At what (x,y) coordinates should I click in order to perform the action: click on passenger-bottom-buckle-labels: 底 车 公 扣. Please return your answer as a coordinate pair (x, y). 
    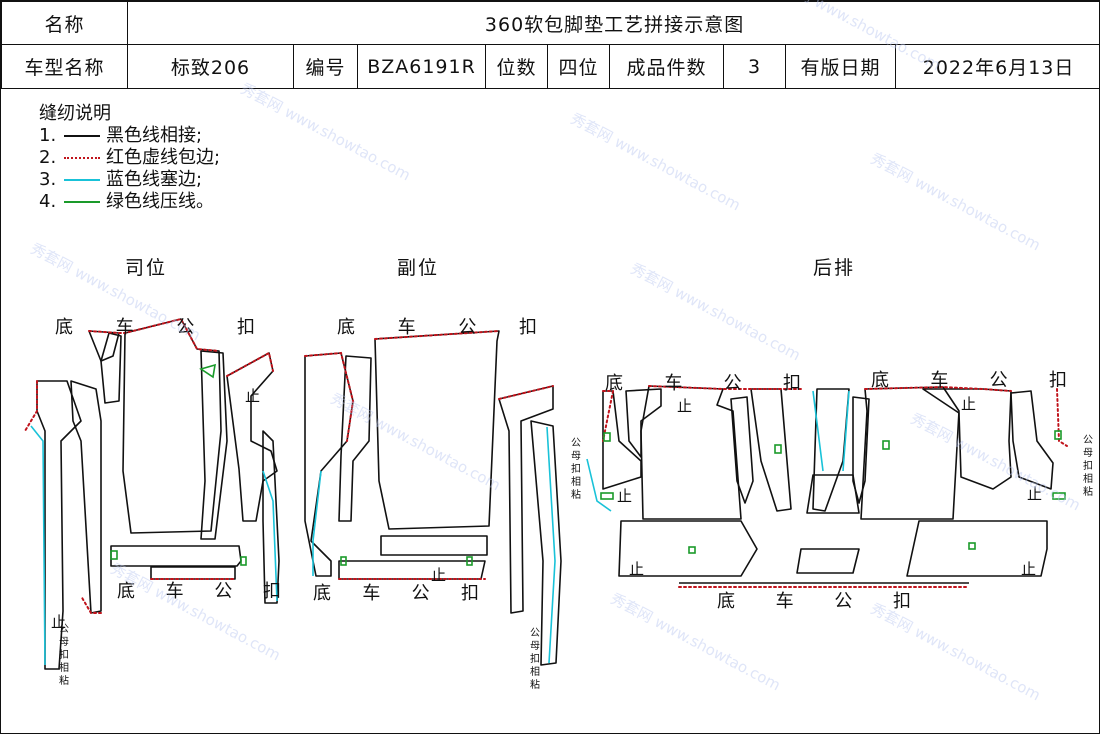
    Looking at the image, I should click on (396, 592).